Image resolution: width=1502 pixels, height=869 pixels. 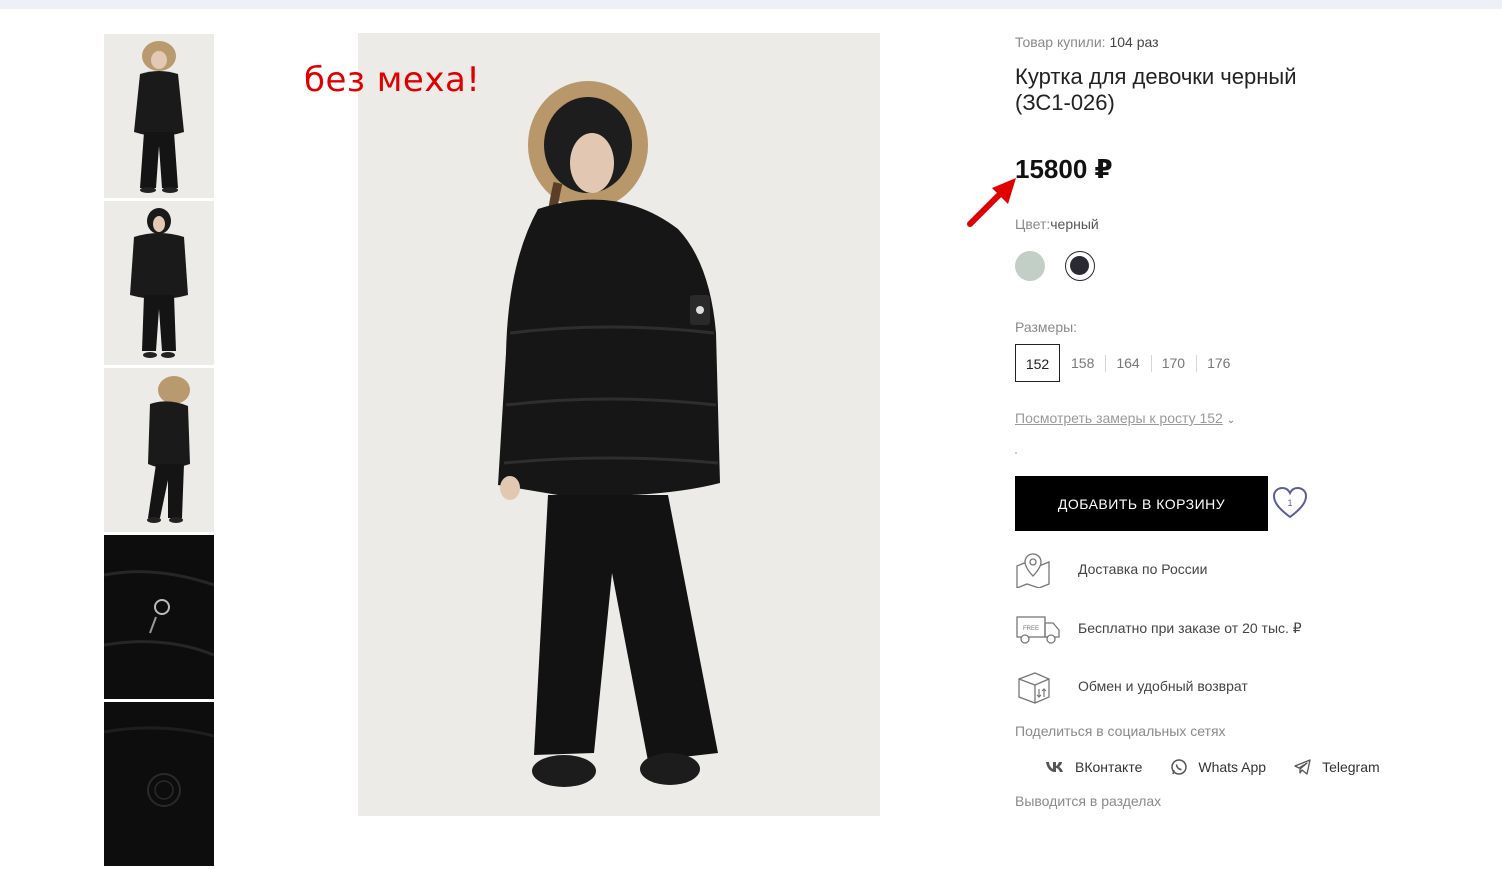 I want to click on color-value: черный, so click(x=1074, y=224).